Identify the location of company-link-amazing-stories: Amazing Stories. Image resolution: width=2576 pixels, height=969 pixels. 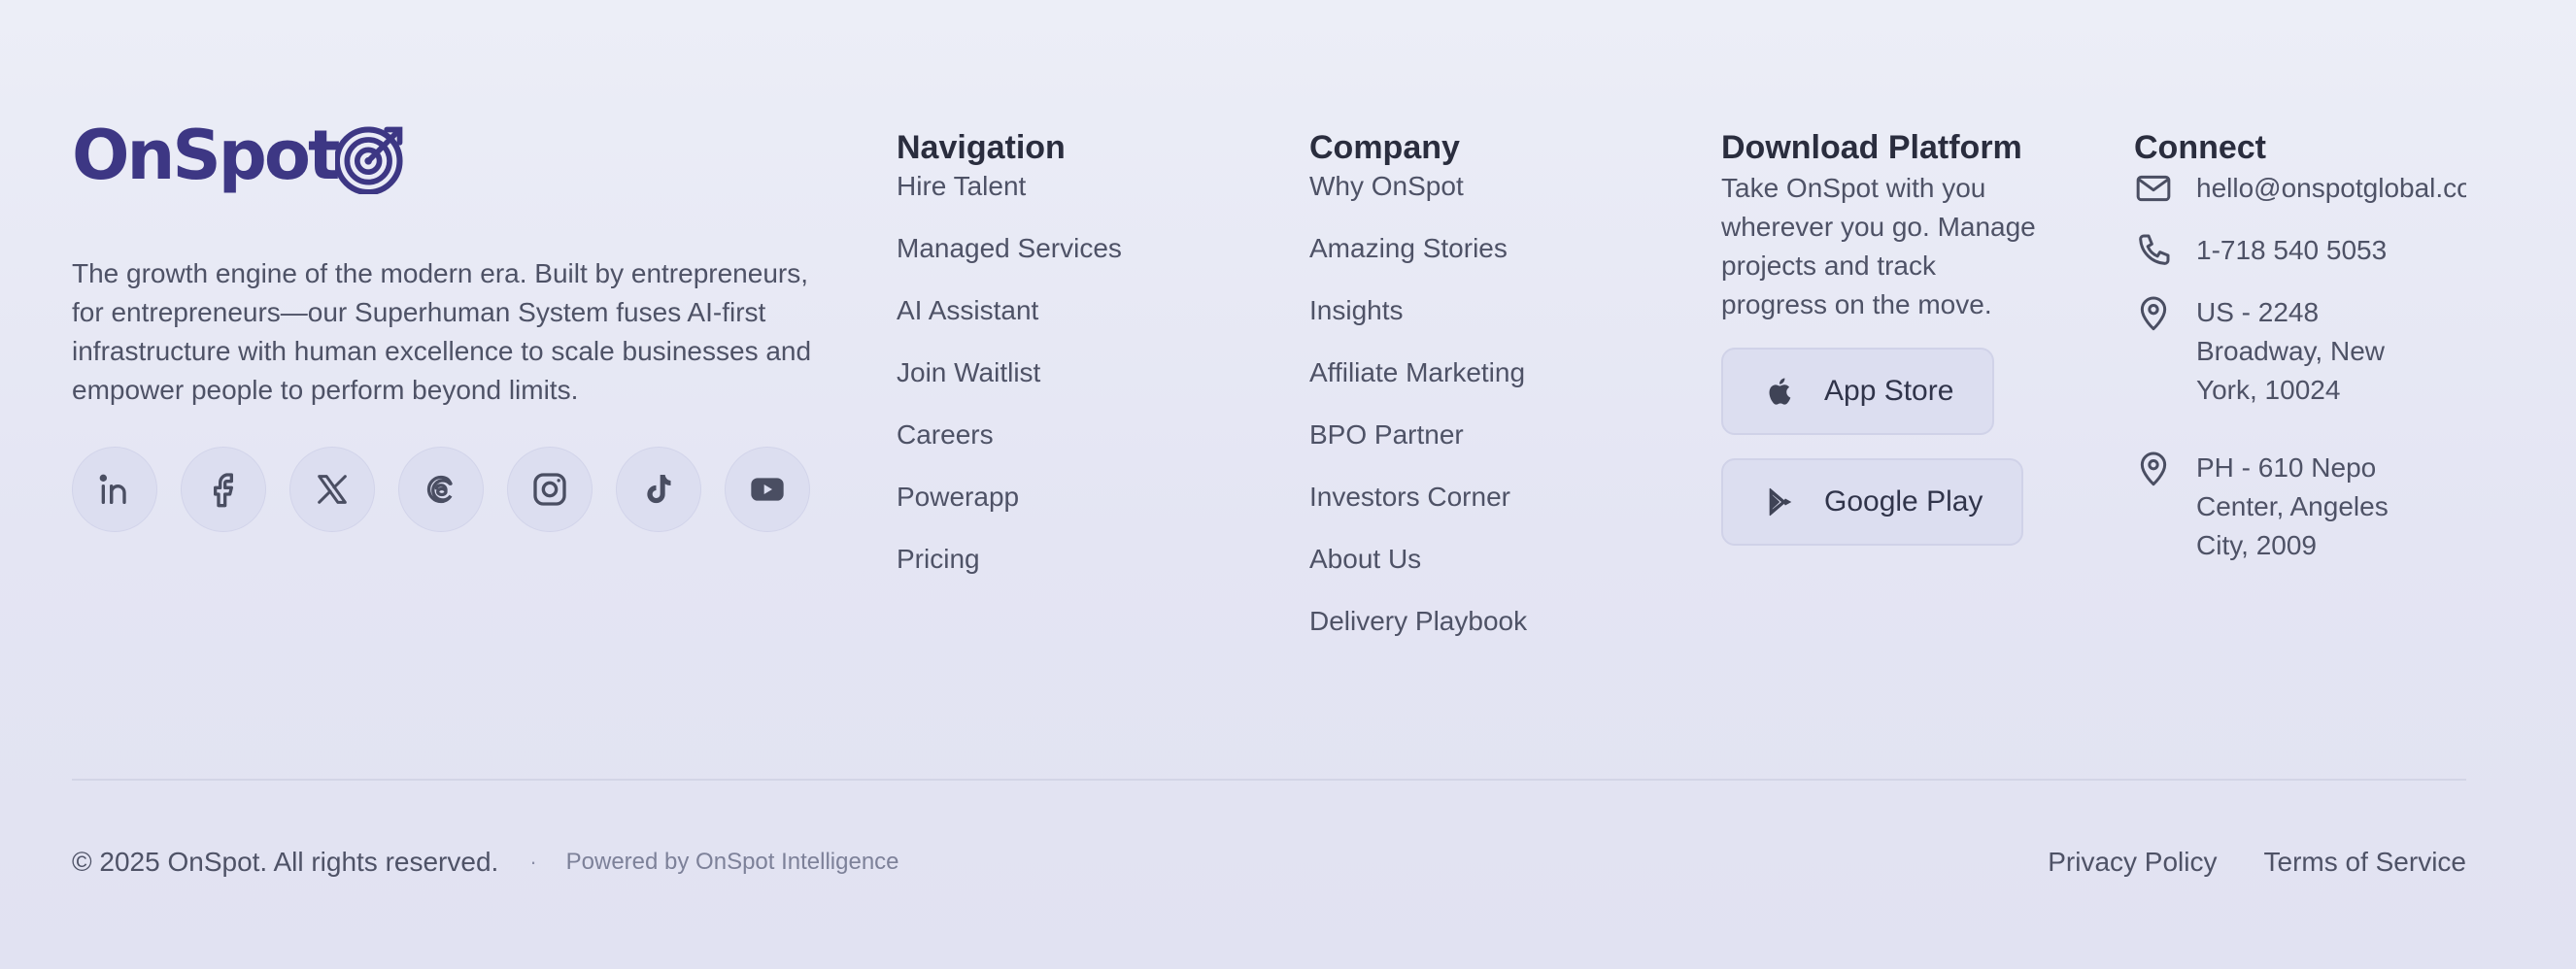
(1418, 248).